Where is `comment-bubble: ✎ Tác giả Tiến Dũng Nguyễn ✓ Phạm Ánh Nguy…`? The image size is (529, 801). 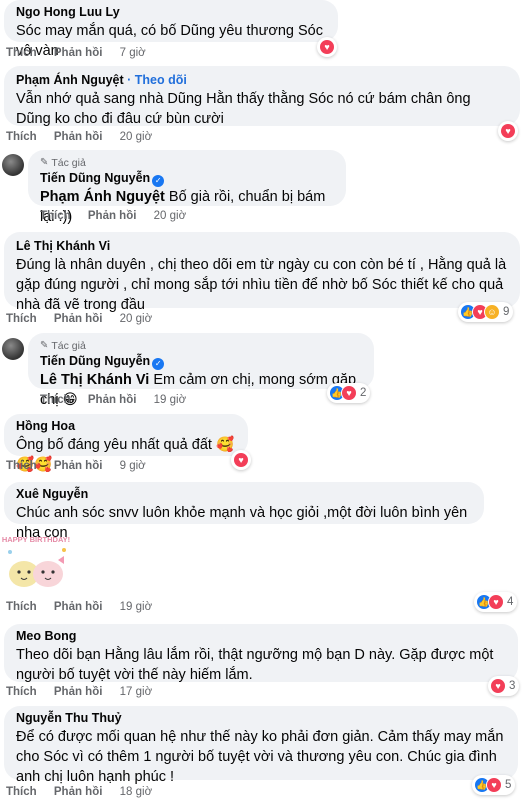 comment-bubble: ✎ Tác giả Tiến Dũng Nguyễn ✓ Phạm Ánh Nguy… is located at coordinates (187, 187).